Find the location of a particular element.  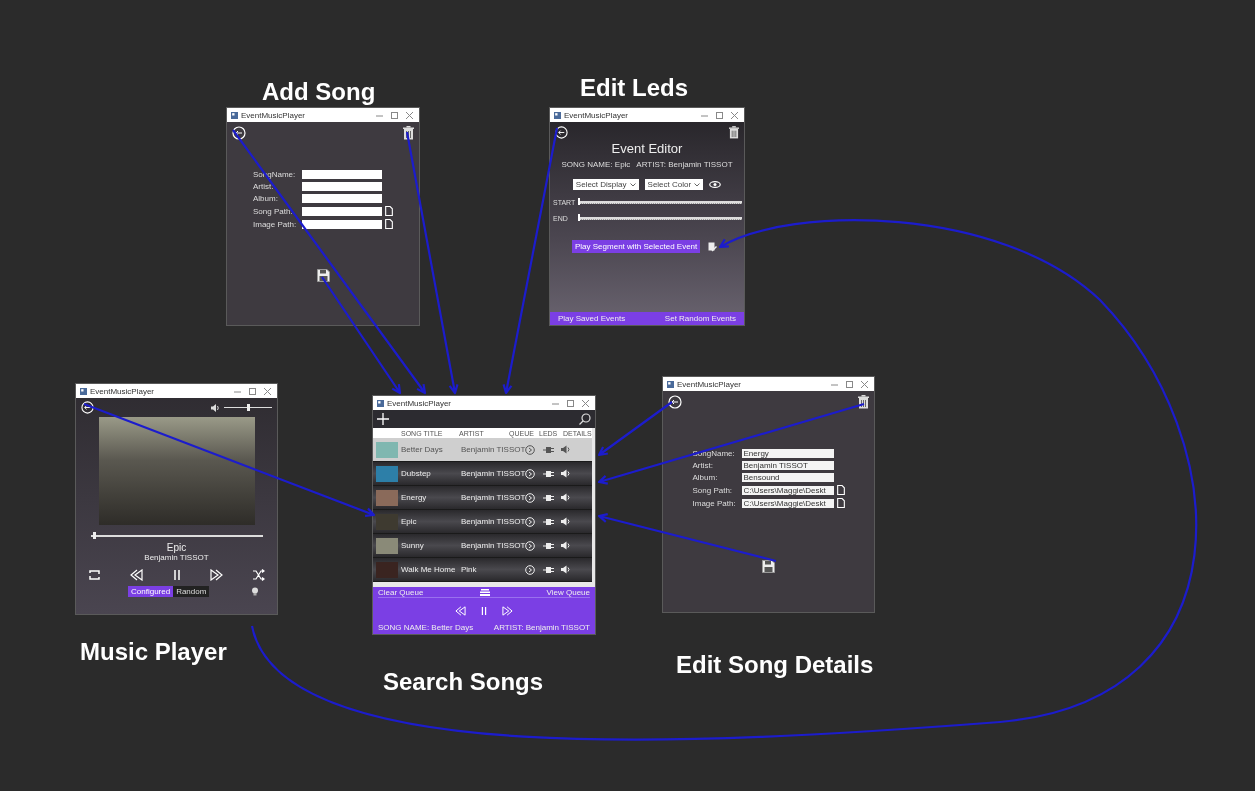

input-field: Energy is located at coordinates (787, 453).